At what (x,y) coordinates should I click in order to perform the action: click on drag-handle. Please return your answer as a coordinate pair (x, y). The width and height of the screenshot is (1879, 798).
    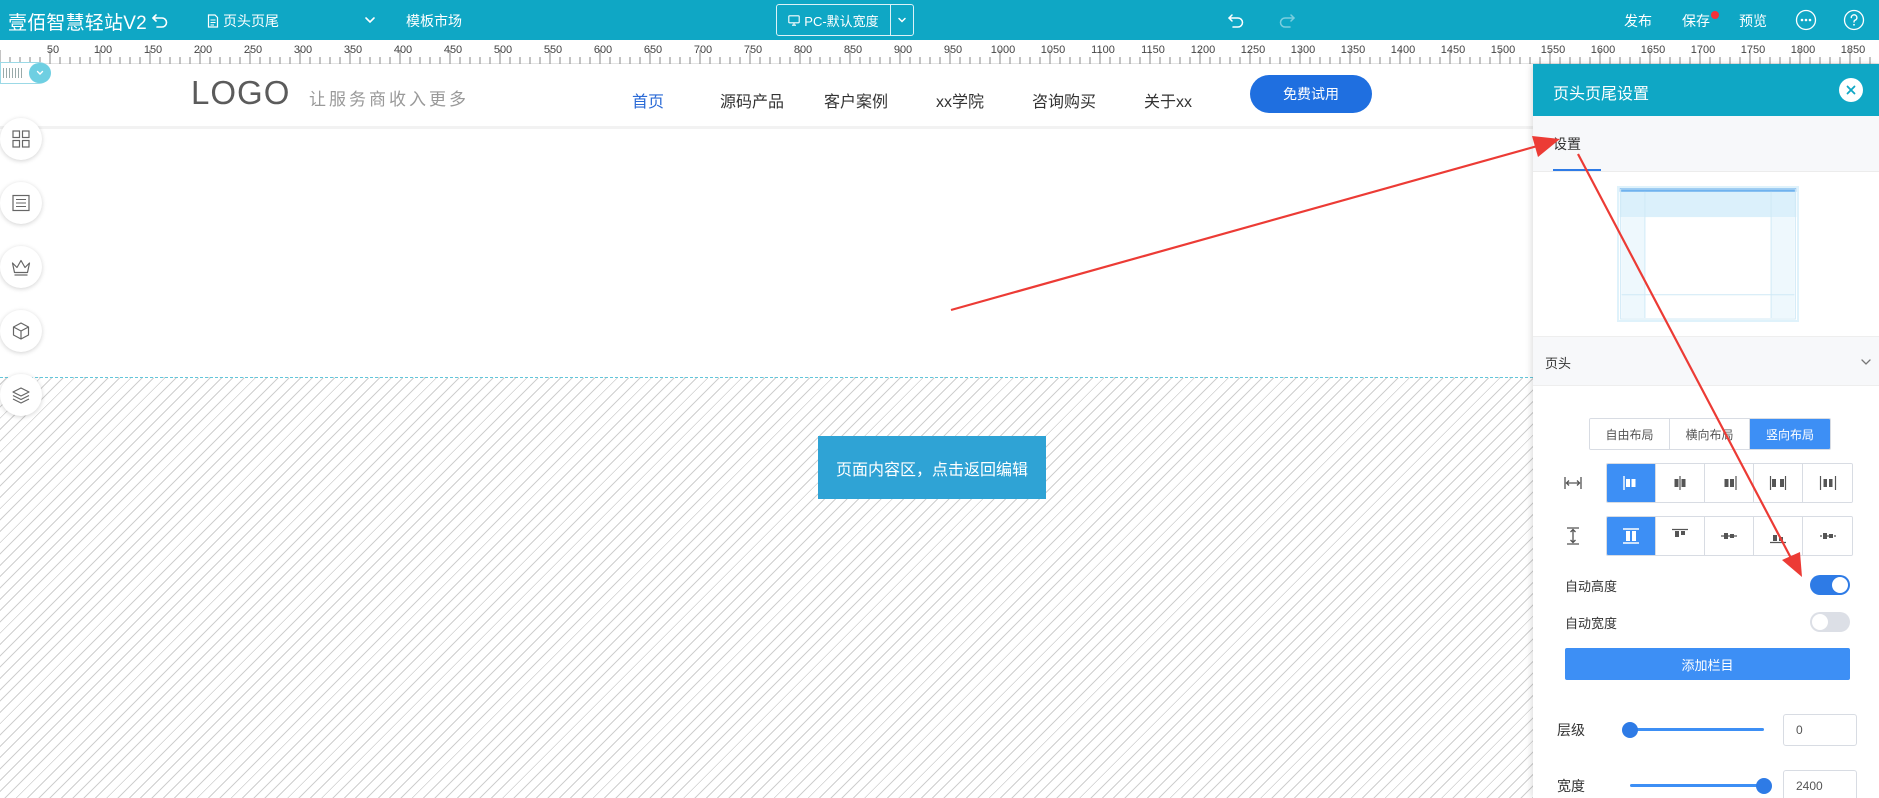
    Looking at the image, I should click on (13, 73).